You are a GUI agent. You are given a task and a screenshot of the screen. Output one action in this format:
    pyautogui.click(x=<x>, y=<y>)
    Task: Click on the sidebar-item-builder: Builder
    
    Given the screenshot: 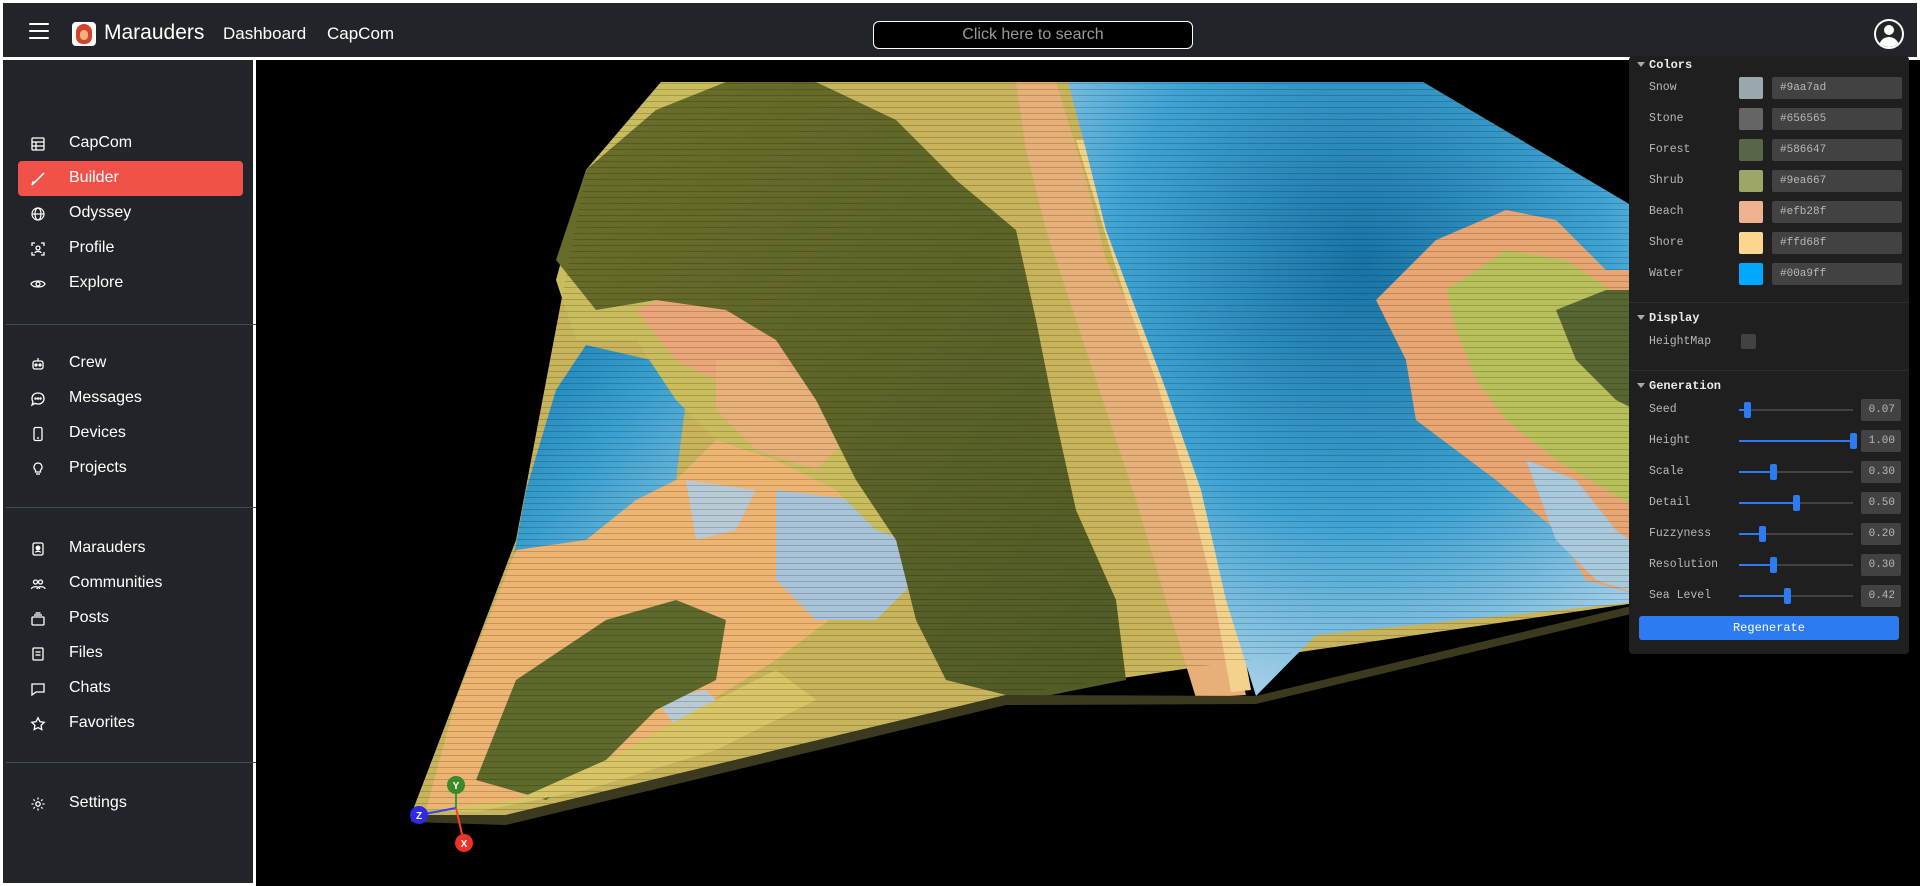 What is the action you would take?
    pyautogui.click(x=130, y=178)
    